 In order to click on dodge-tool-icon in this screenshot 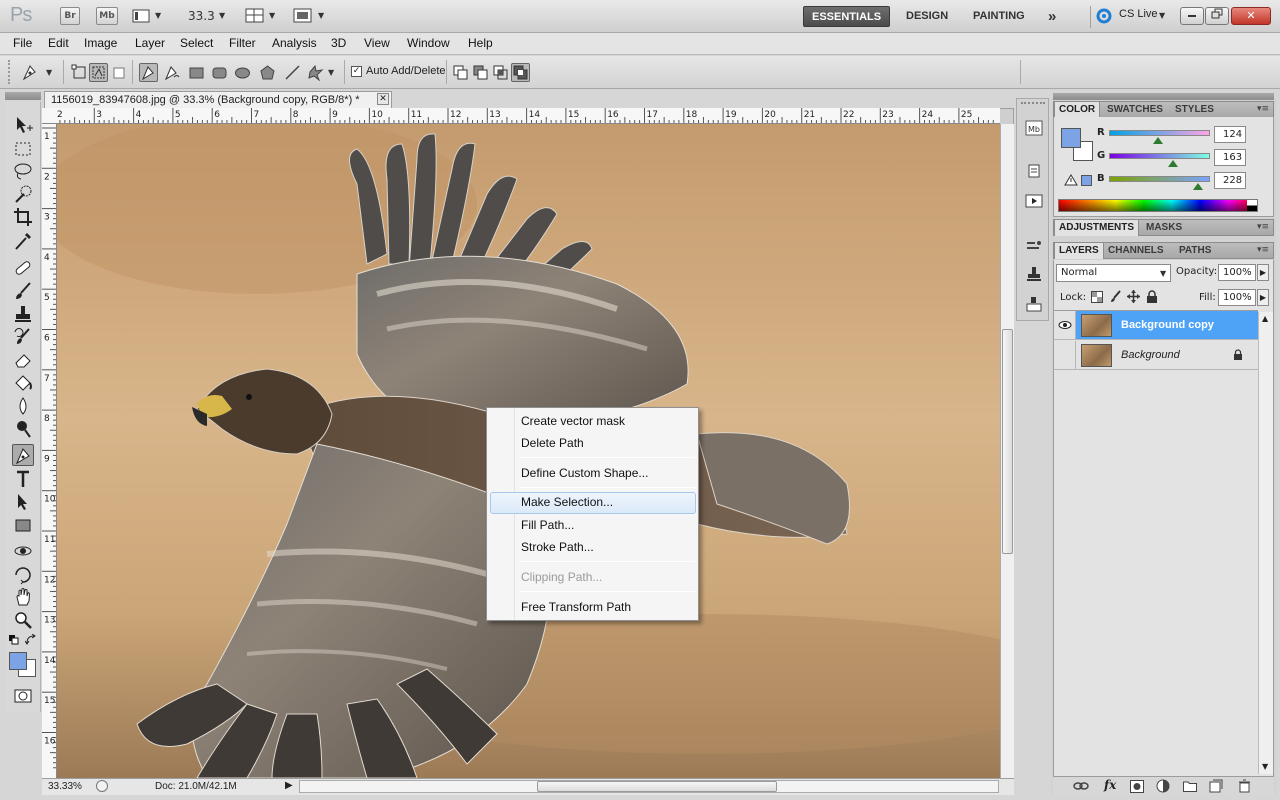, I will do `click(23, 429)`.